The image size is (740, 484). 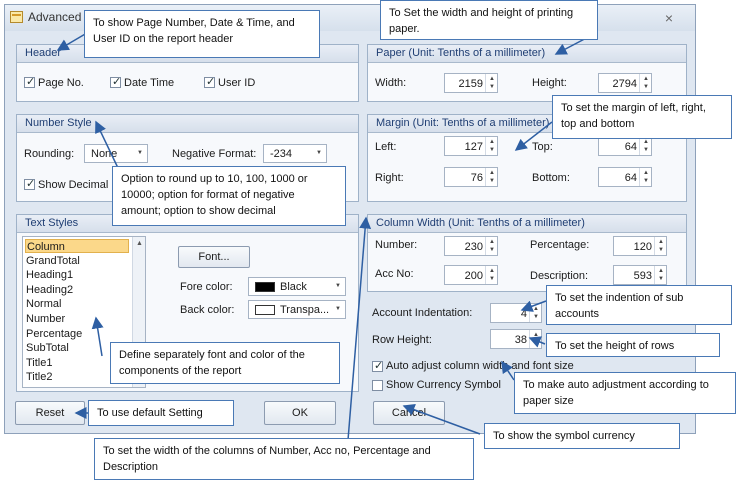 I want to click on col-accno-label: Acc No:, so click(x=394, y=274).